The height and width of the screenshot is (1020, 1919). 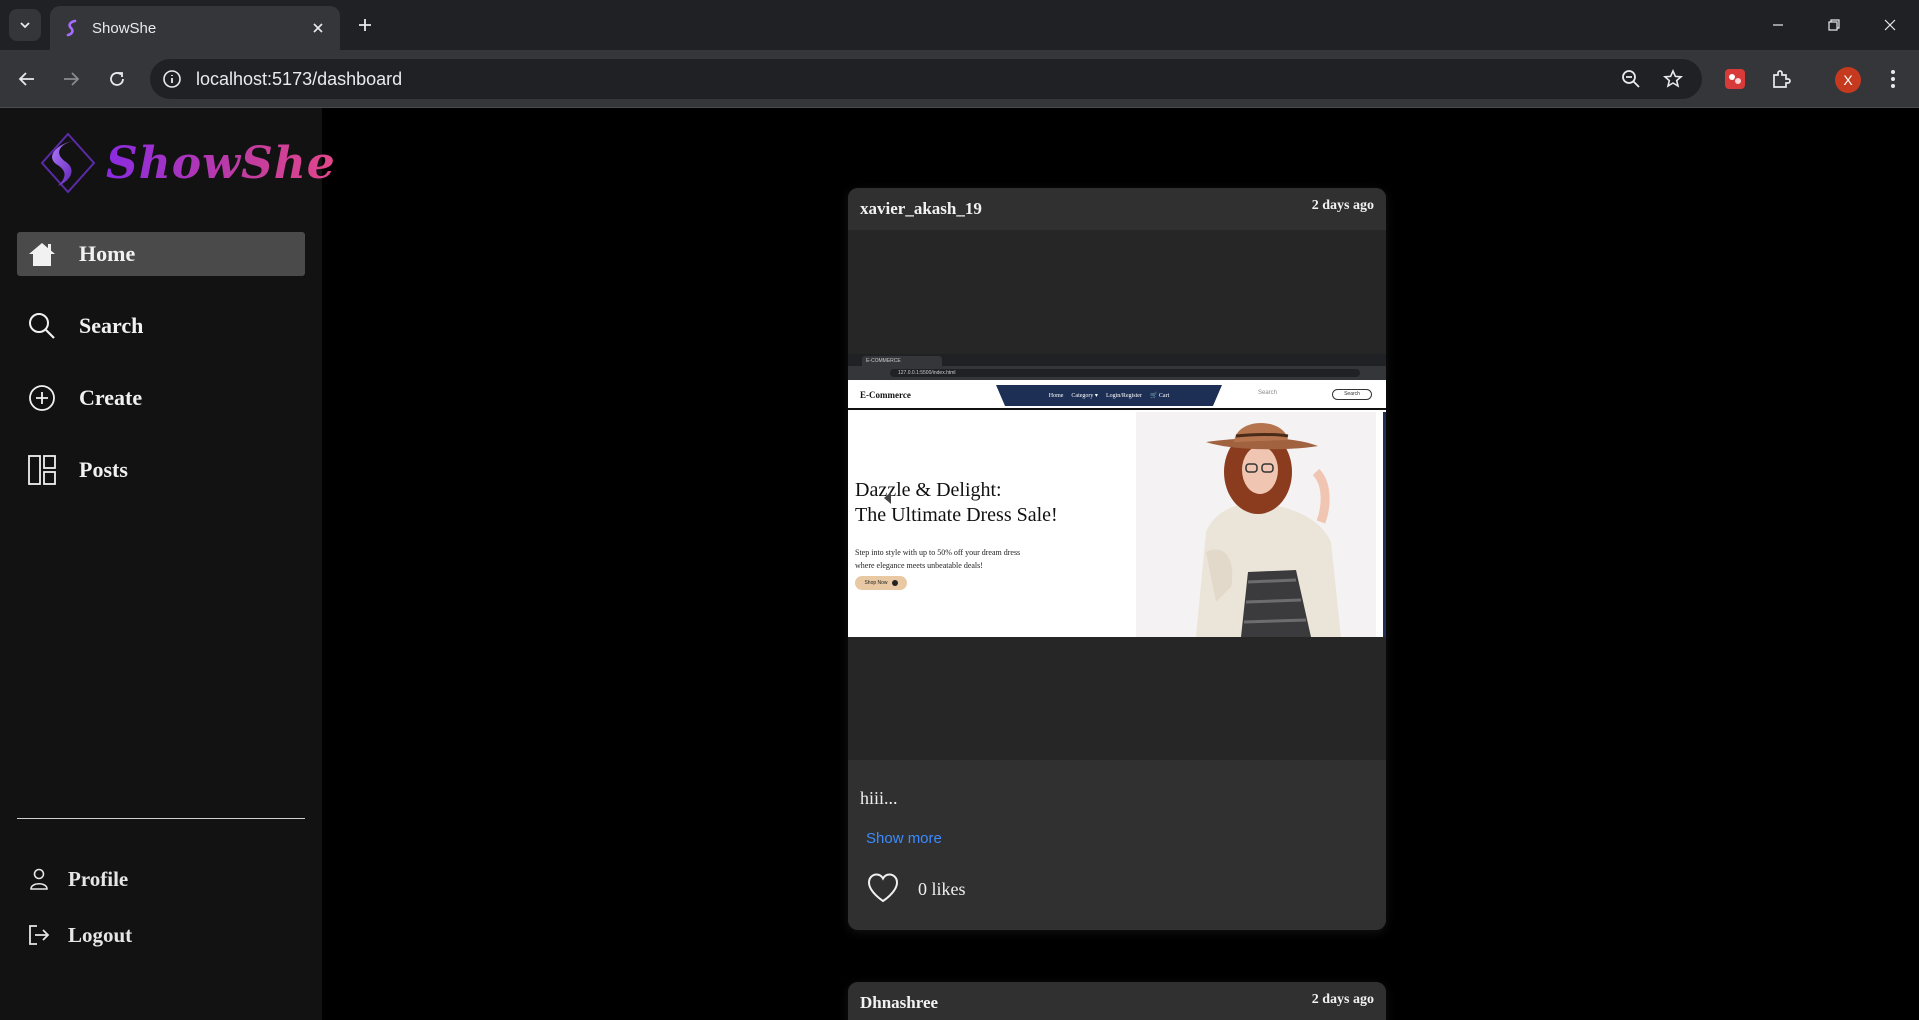 I want to click on more-menu-icon, so click(x=1893, y=79).